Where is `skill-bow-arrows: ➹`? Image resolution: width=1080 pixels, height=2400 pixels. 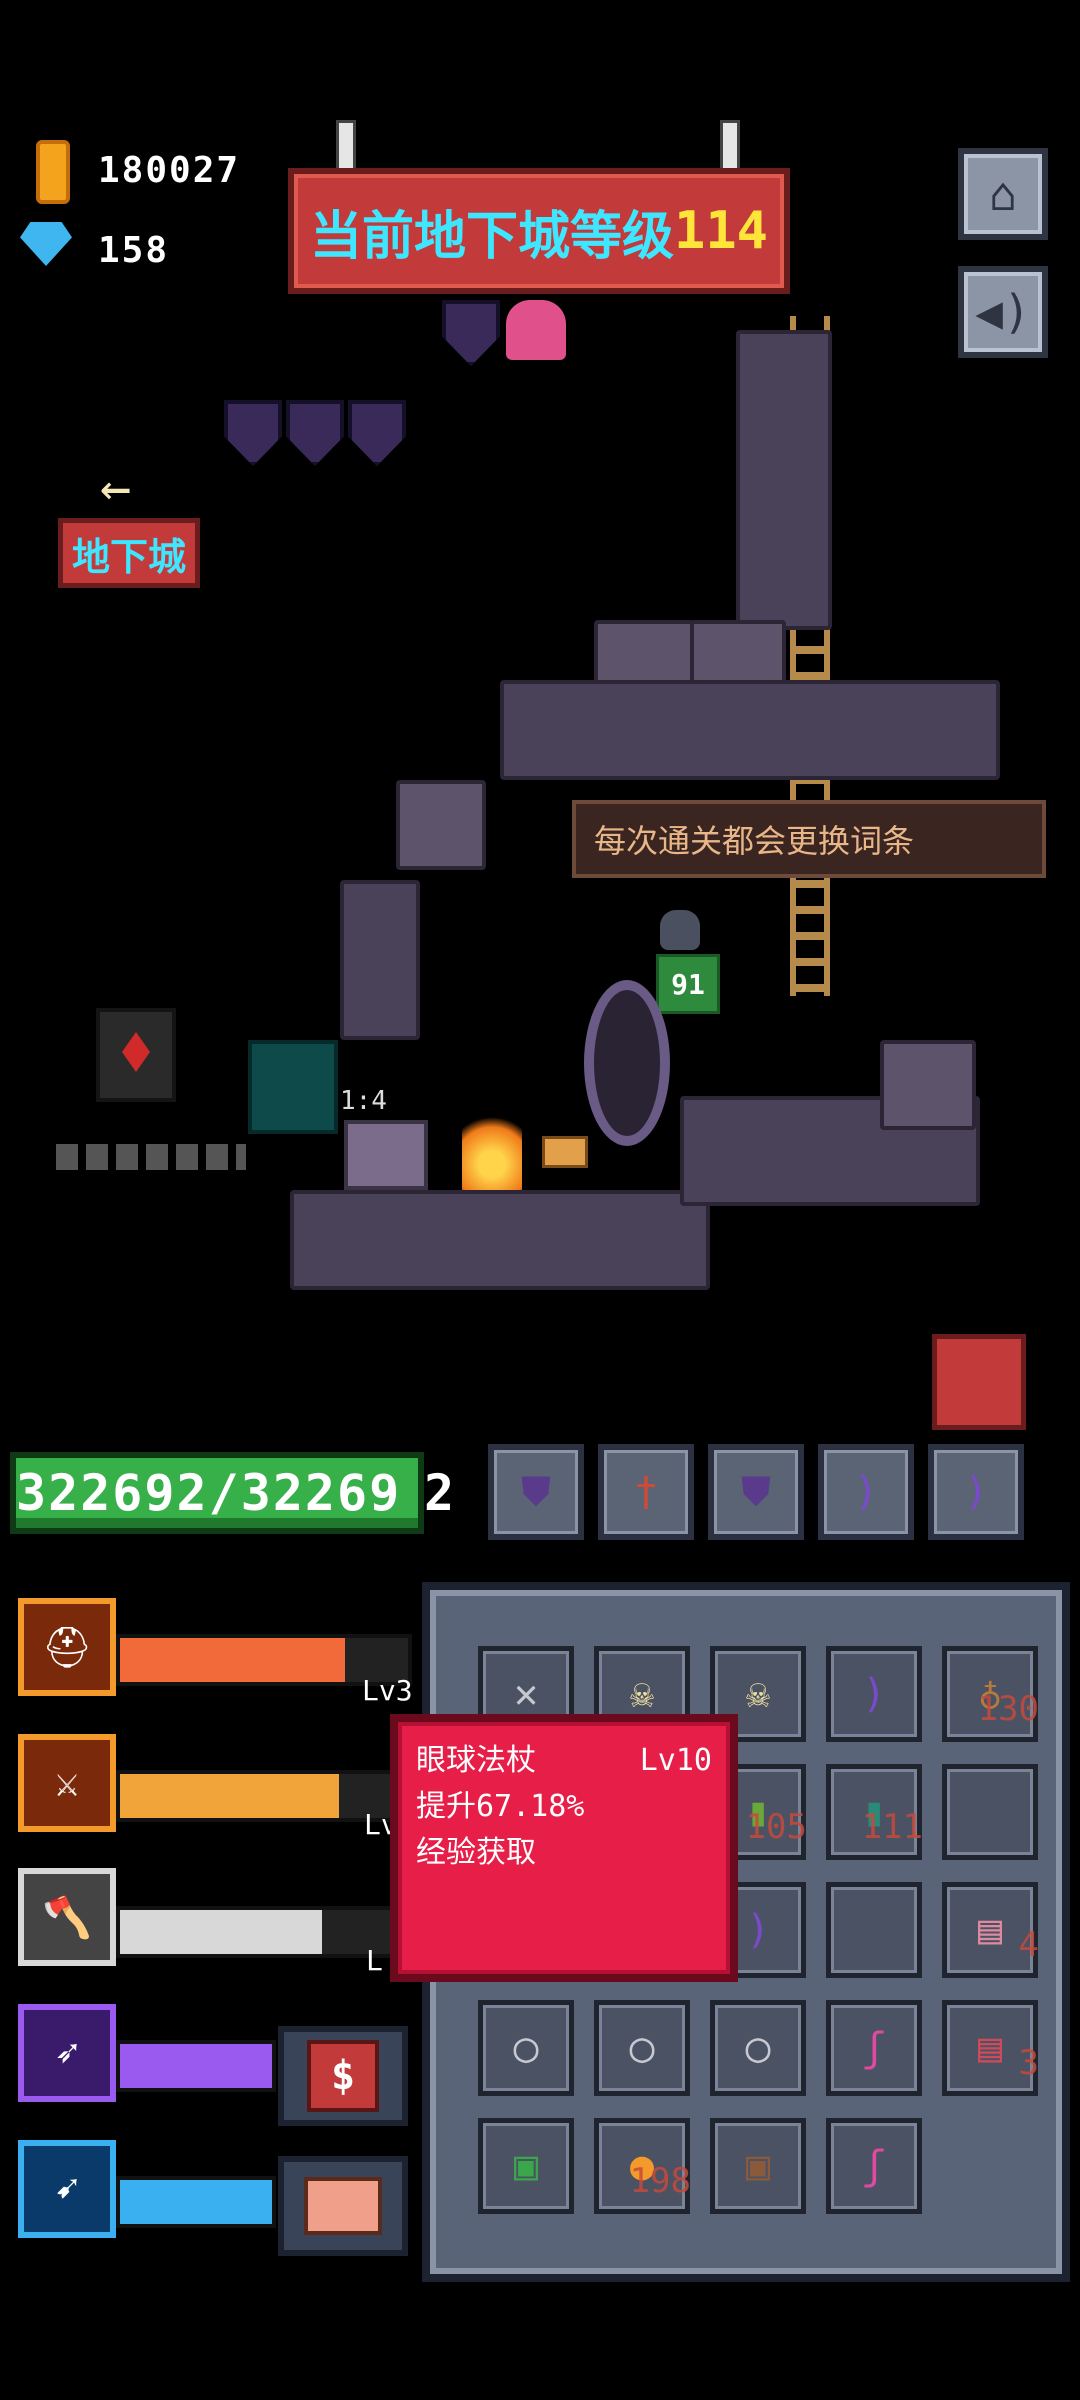 skill-bow-arrows: ➹ is located at coordinates (67, 2189).